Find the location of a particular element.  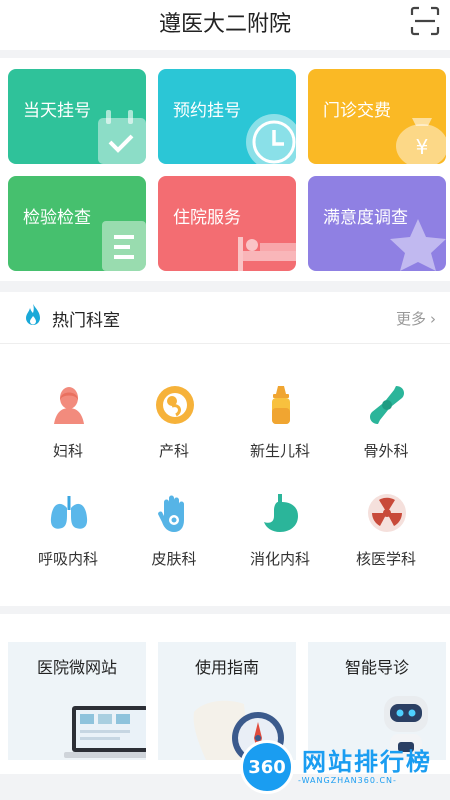

tile-outpatient-payment: 门诊交费 ¥ is located at coordinates (377, 116).